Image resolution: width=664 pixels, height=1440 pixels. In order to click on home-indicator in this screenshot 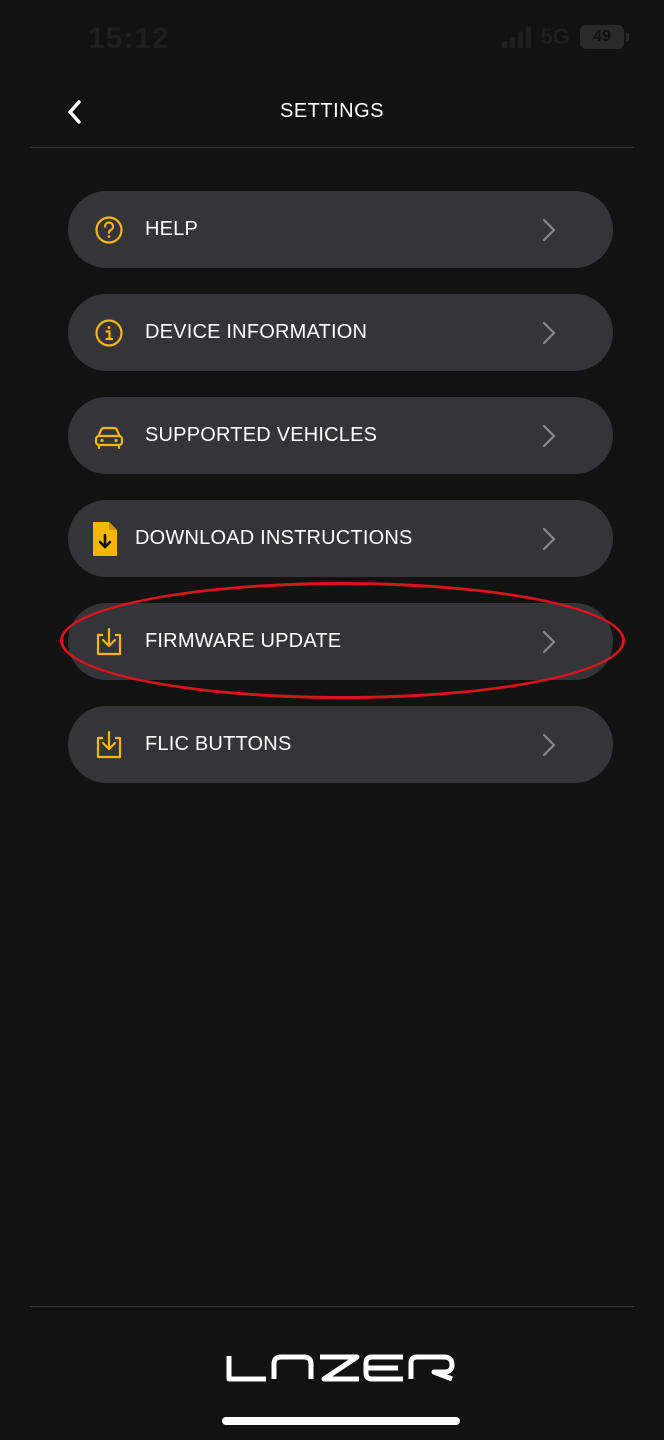, I will do `click(341, 1421)`.